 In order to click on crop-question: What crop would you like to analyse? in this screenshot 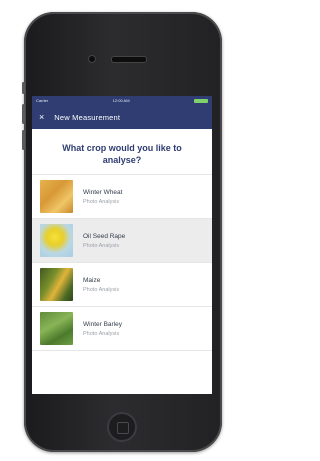, I will do `click(122, 154)`.